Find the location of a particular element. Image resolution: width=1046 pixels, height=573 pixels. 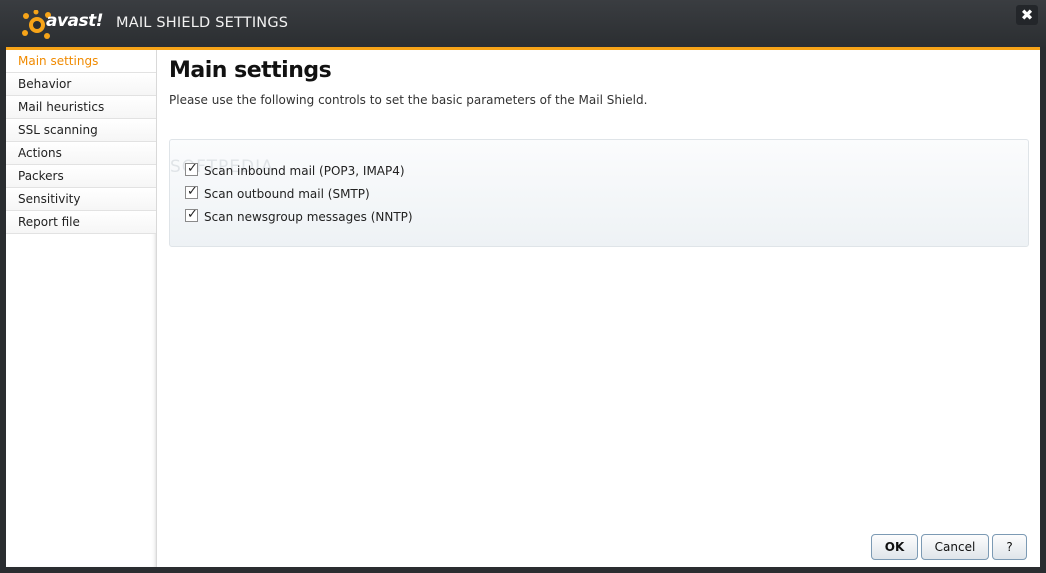

logo-text: avast! is located at coordinates (75, 21).